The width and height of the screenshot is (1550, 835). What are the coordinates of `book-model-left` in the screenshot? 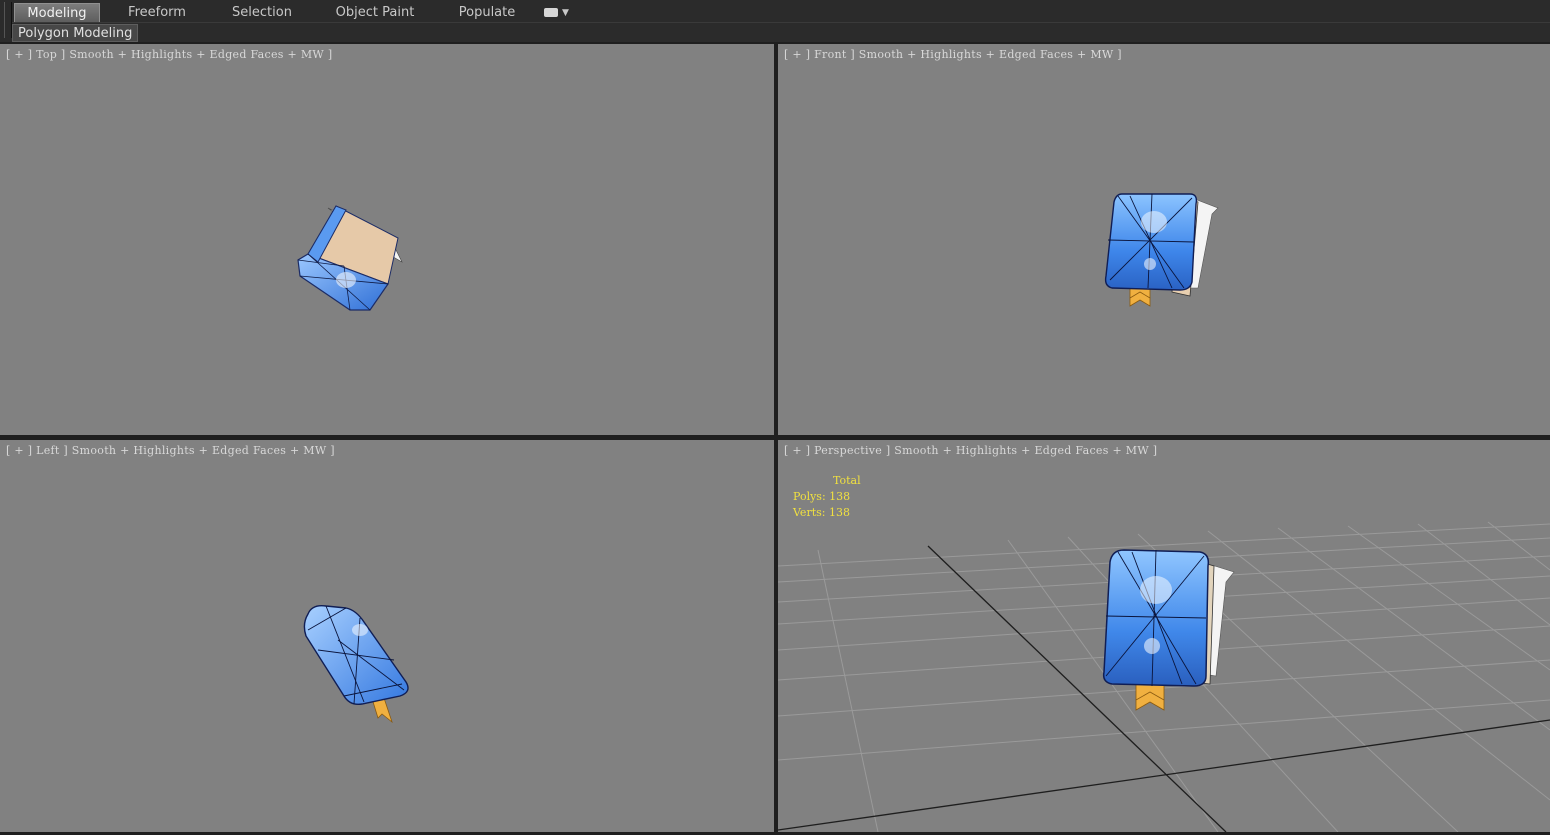 It's located at (358, 665).